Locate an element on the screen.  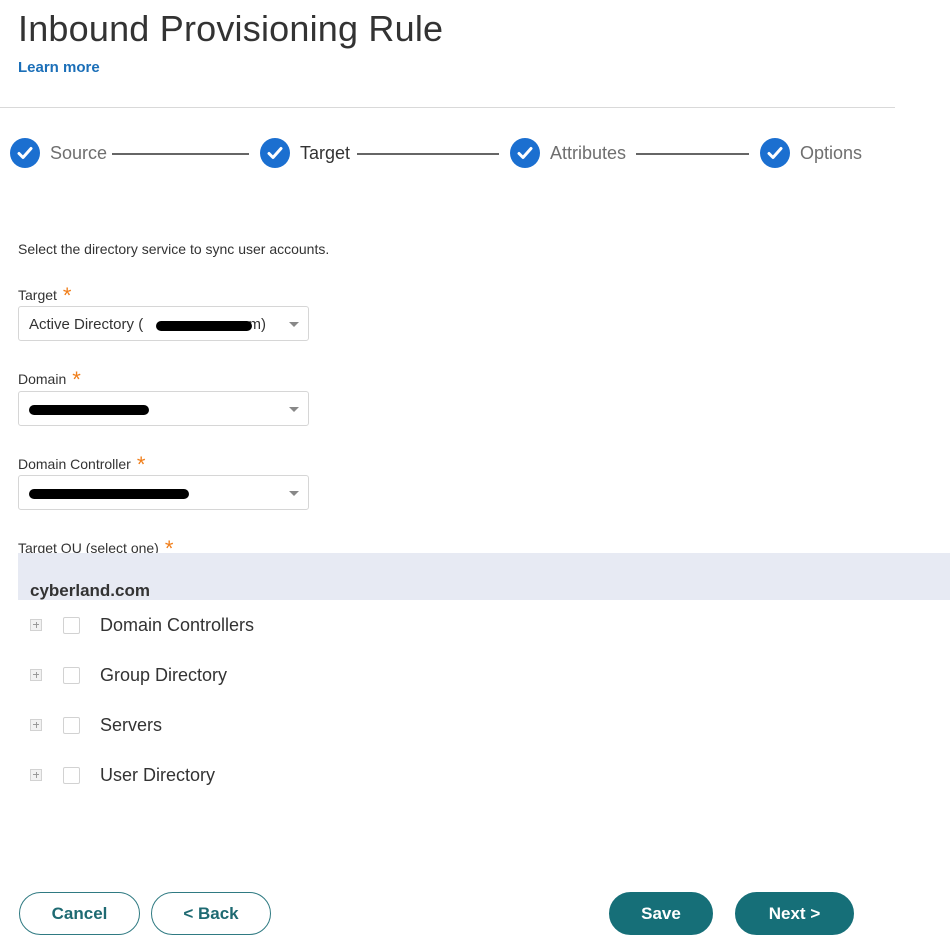
save-button: Save is located at coordinates (661, 913).